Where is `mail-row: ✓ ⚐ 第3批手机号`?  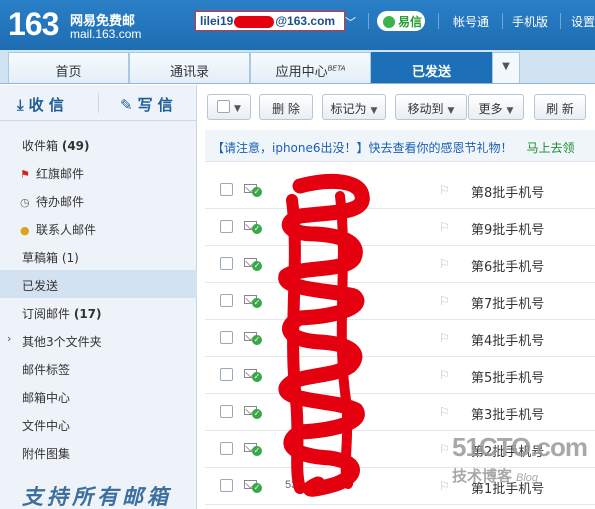
mail-row: ✓ ⚐ 第3批手机号 is located at coordinates (400, 412).